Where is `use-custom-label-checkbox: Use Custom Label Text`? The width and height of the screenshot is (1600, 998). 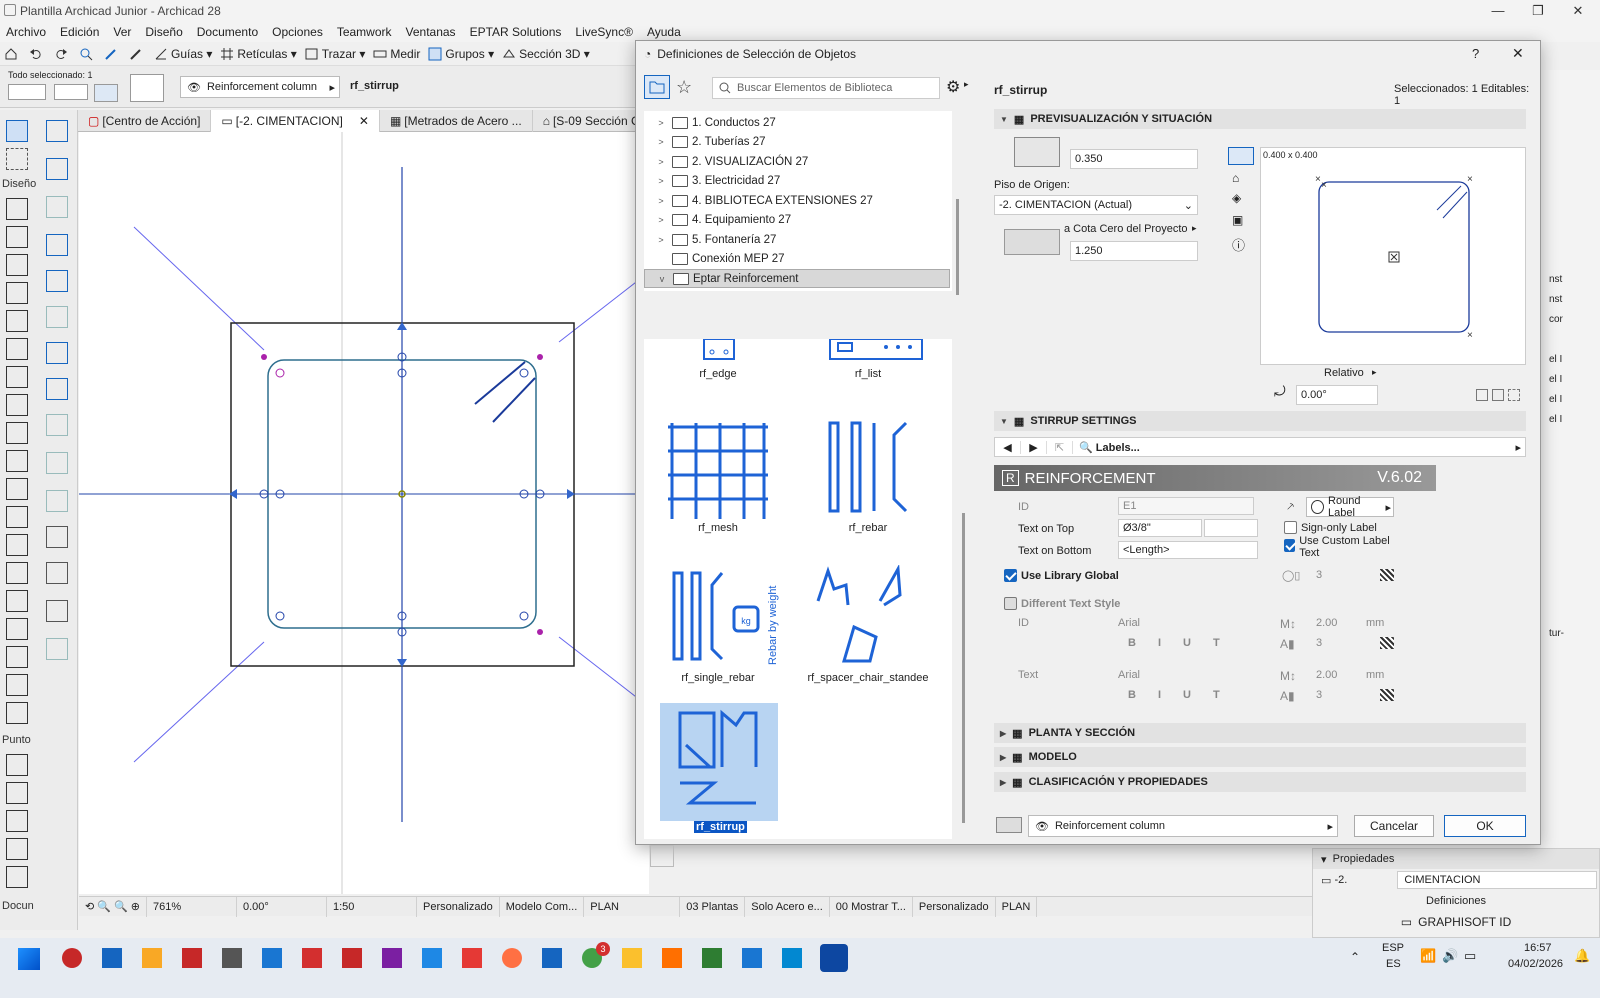
use-custom-label-checkbox: Use Custom Label Text is located at coordinates (1339, 547).